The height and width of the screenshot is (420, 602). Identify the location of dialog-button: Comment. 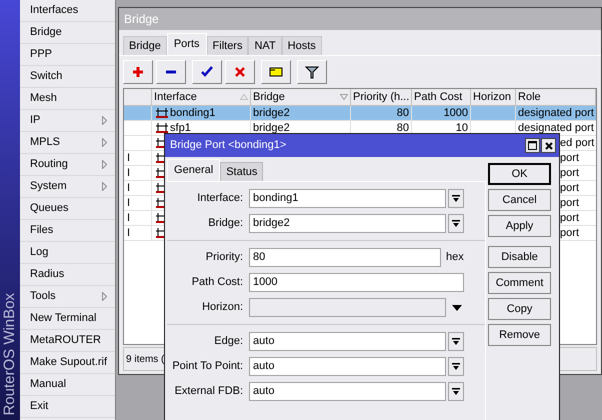
(520, 283).